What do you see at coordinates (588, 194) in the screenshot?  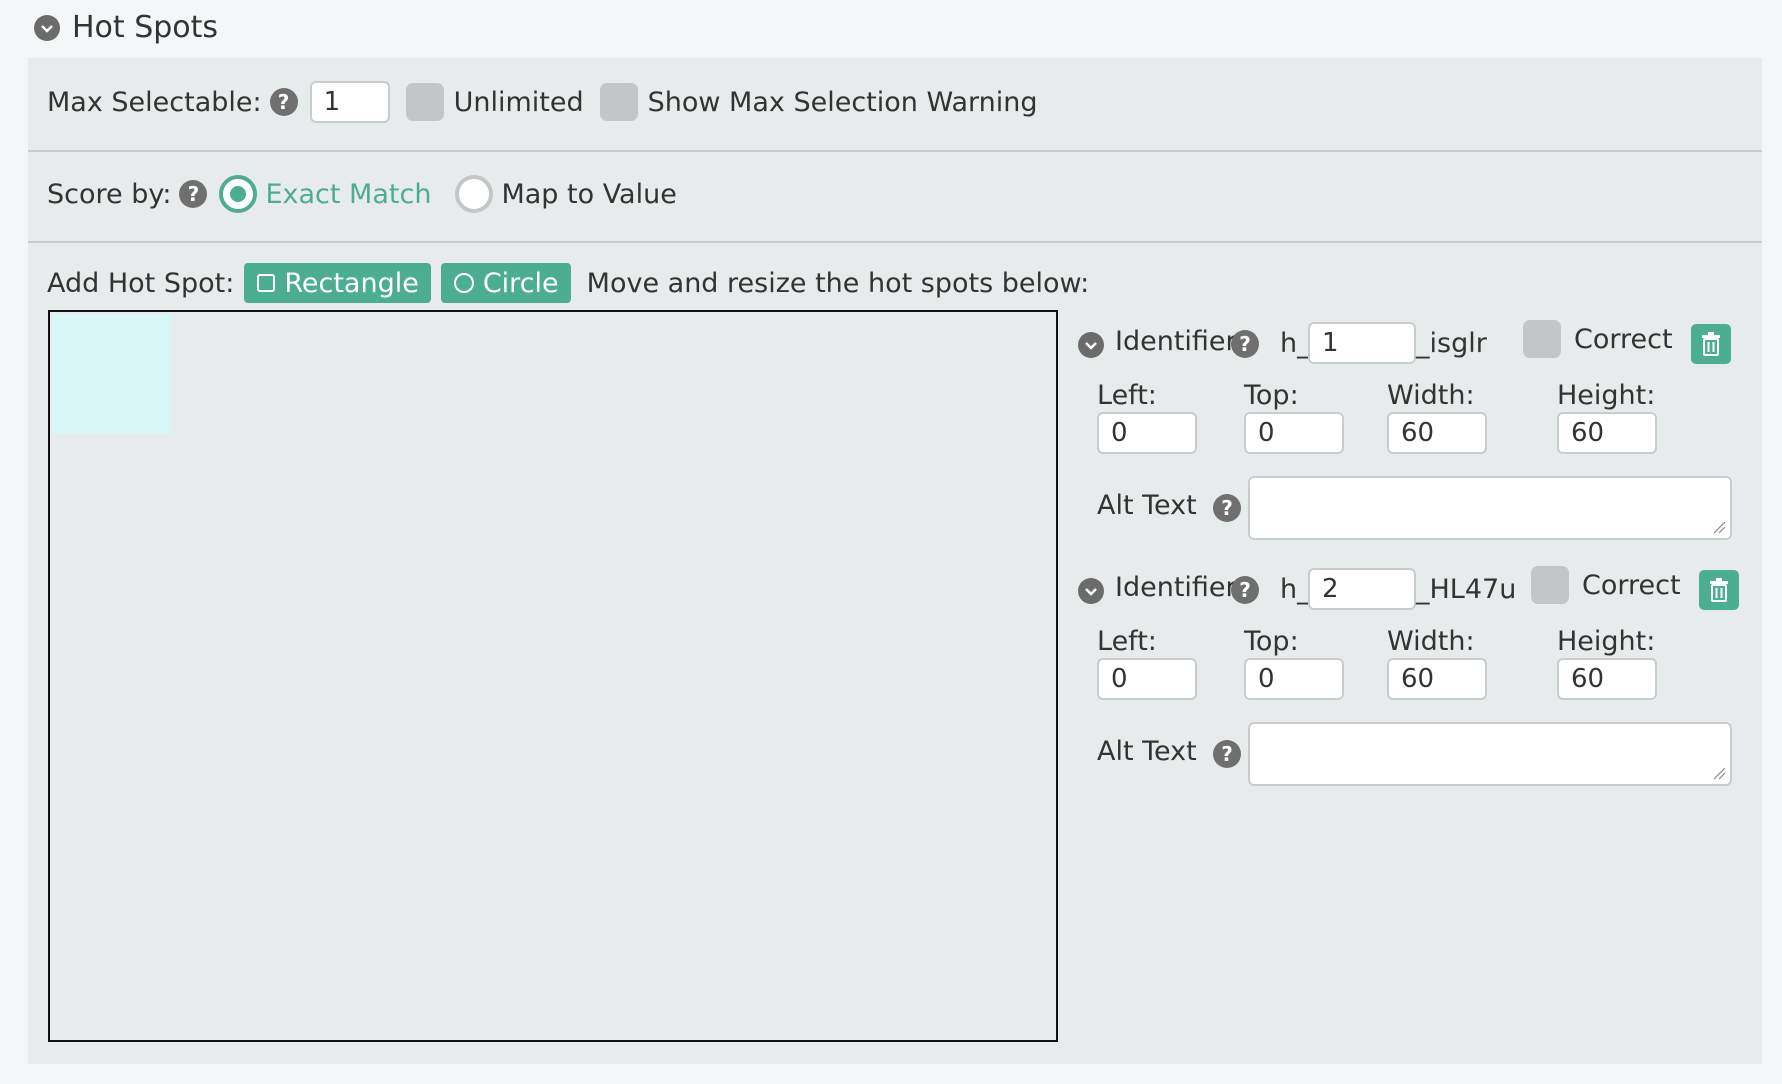 I see `map-to-value-label: Map to Value` at bounding box center [588, 194].